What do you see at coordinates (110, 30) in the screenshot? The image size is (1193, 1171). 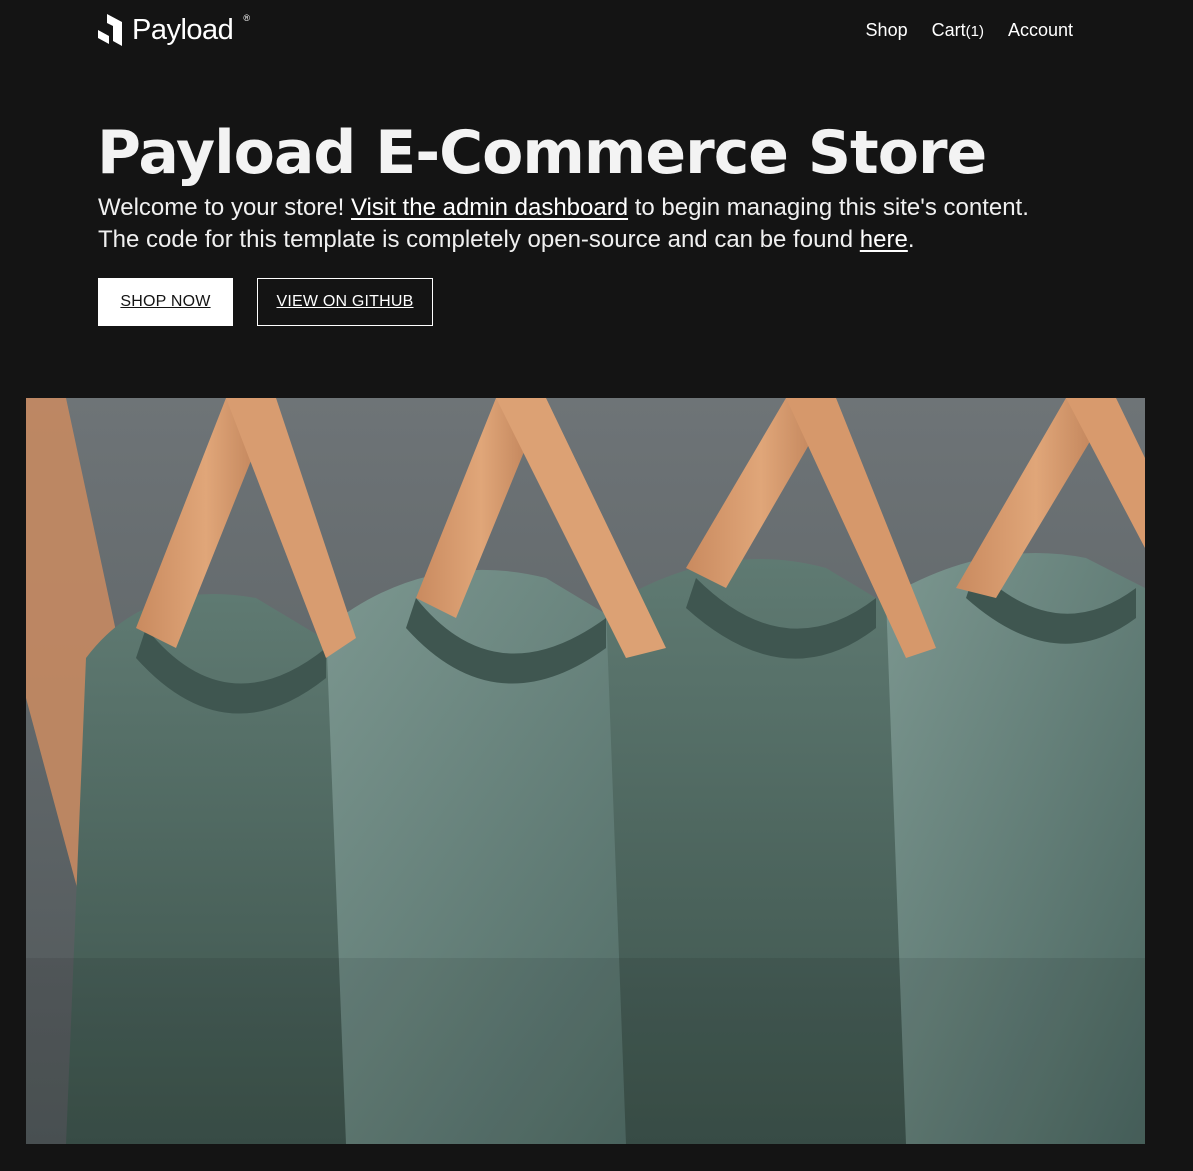 I see `payload-logo-icon` at bounding box center [110, 30].